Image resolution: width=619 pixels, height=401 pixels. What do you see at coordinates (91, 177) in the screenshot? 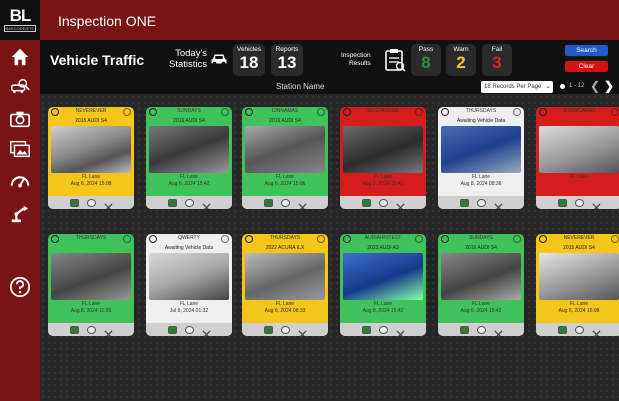
I see `lane-name: FL Lane` at bounding box center [91, 177].